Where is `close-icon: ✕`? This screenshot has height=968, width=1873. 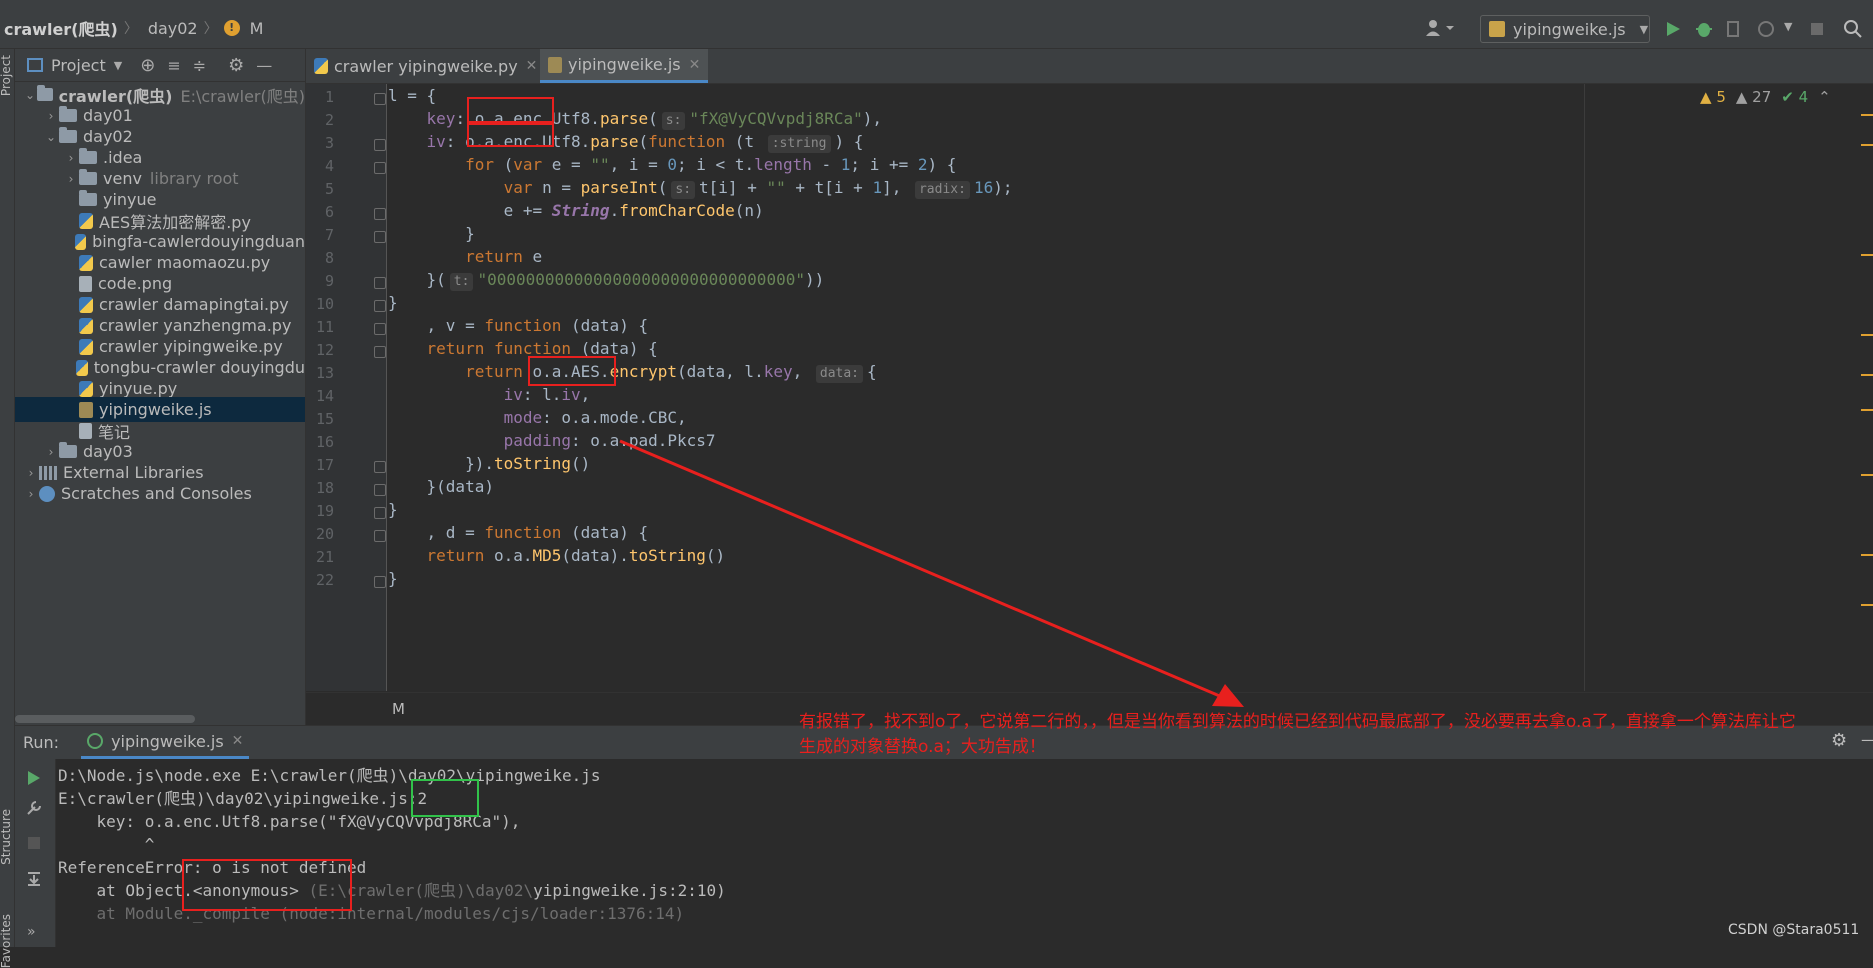
close-icon: ✕ is located at coordinates (238, 741).